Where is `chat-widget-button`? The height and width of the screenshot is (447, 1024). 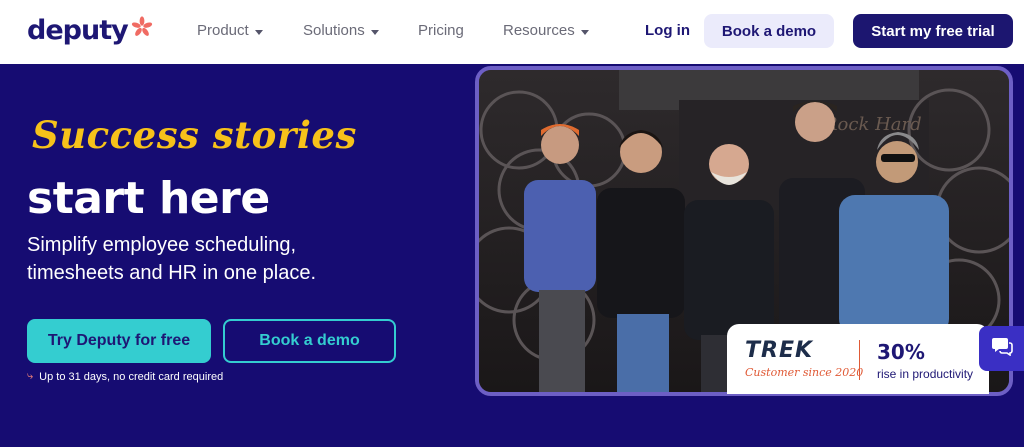
chat-widget-button is located at coordinates (1001, 348).